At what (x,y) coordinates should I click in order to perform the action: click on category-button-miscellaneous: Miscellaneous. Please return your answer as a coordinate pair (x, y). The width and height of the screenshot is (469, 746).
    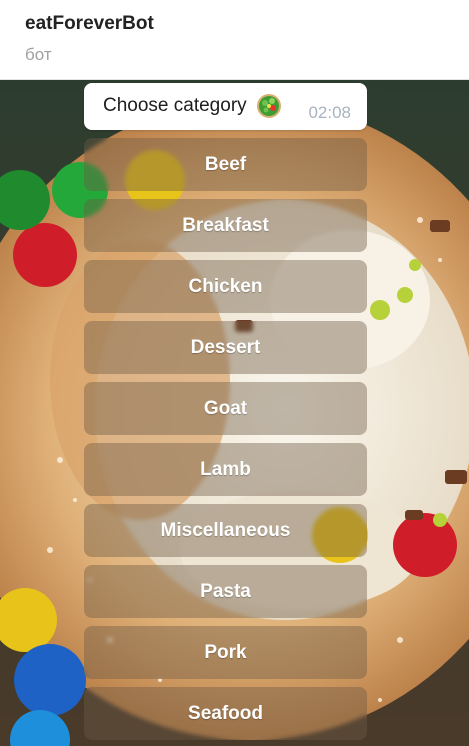
    Looking at the image, I should click on (225, 530).